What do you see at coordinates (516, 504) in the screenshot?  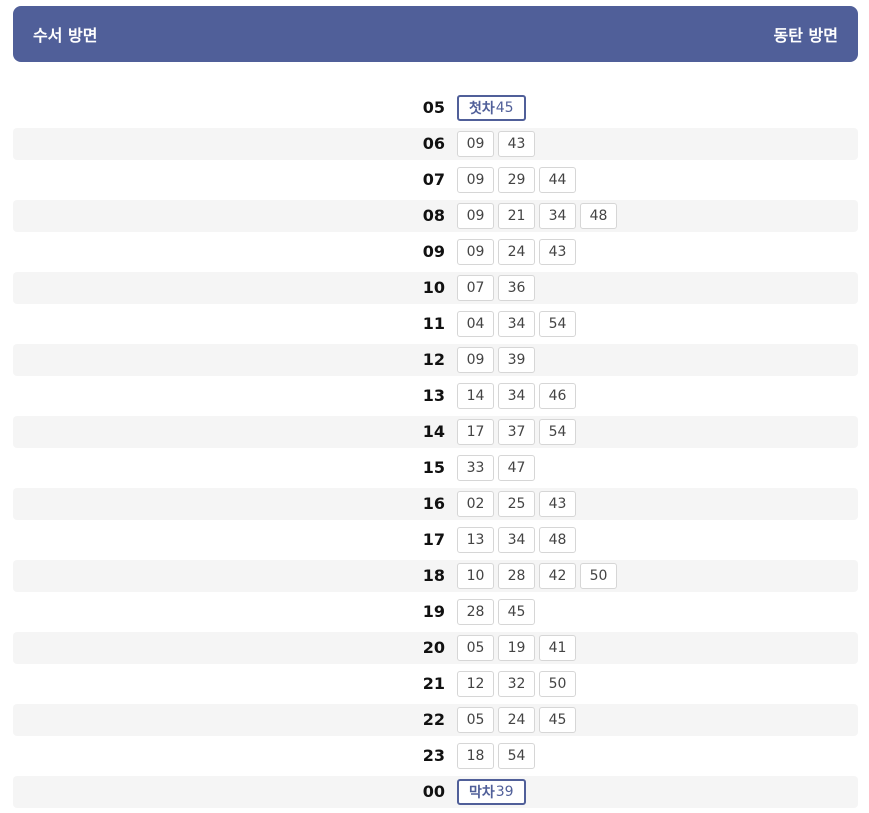 I see `departure-minute-chip: 25` at bounding box center [516, 504].